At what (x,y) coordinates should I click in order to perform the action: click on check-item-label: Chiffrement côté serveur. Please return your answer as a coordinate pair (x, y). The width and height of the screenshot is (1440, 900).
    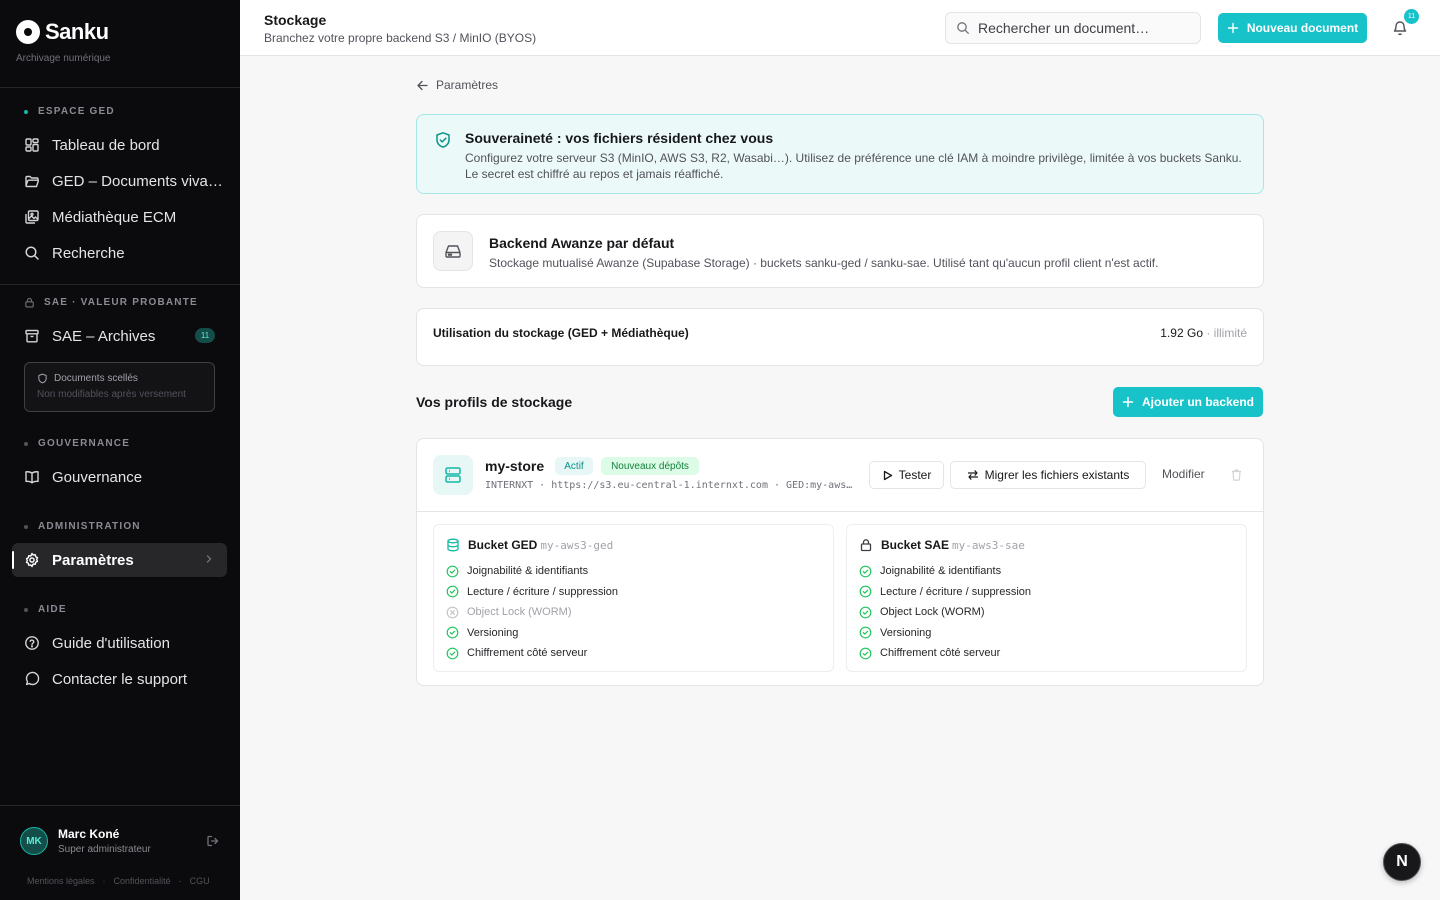
    Looking at the image, I should click on (940, 653).